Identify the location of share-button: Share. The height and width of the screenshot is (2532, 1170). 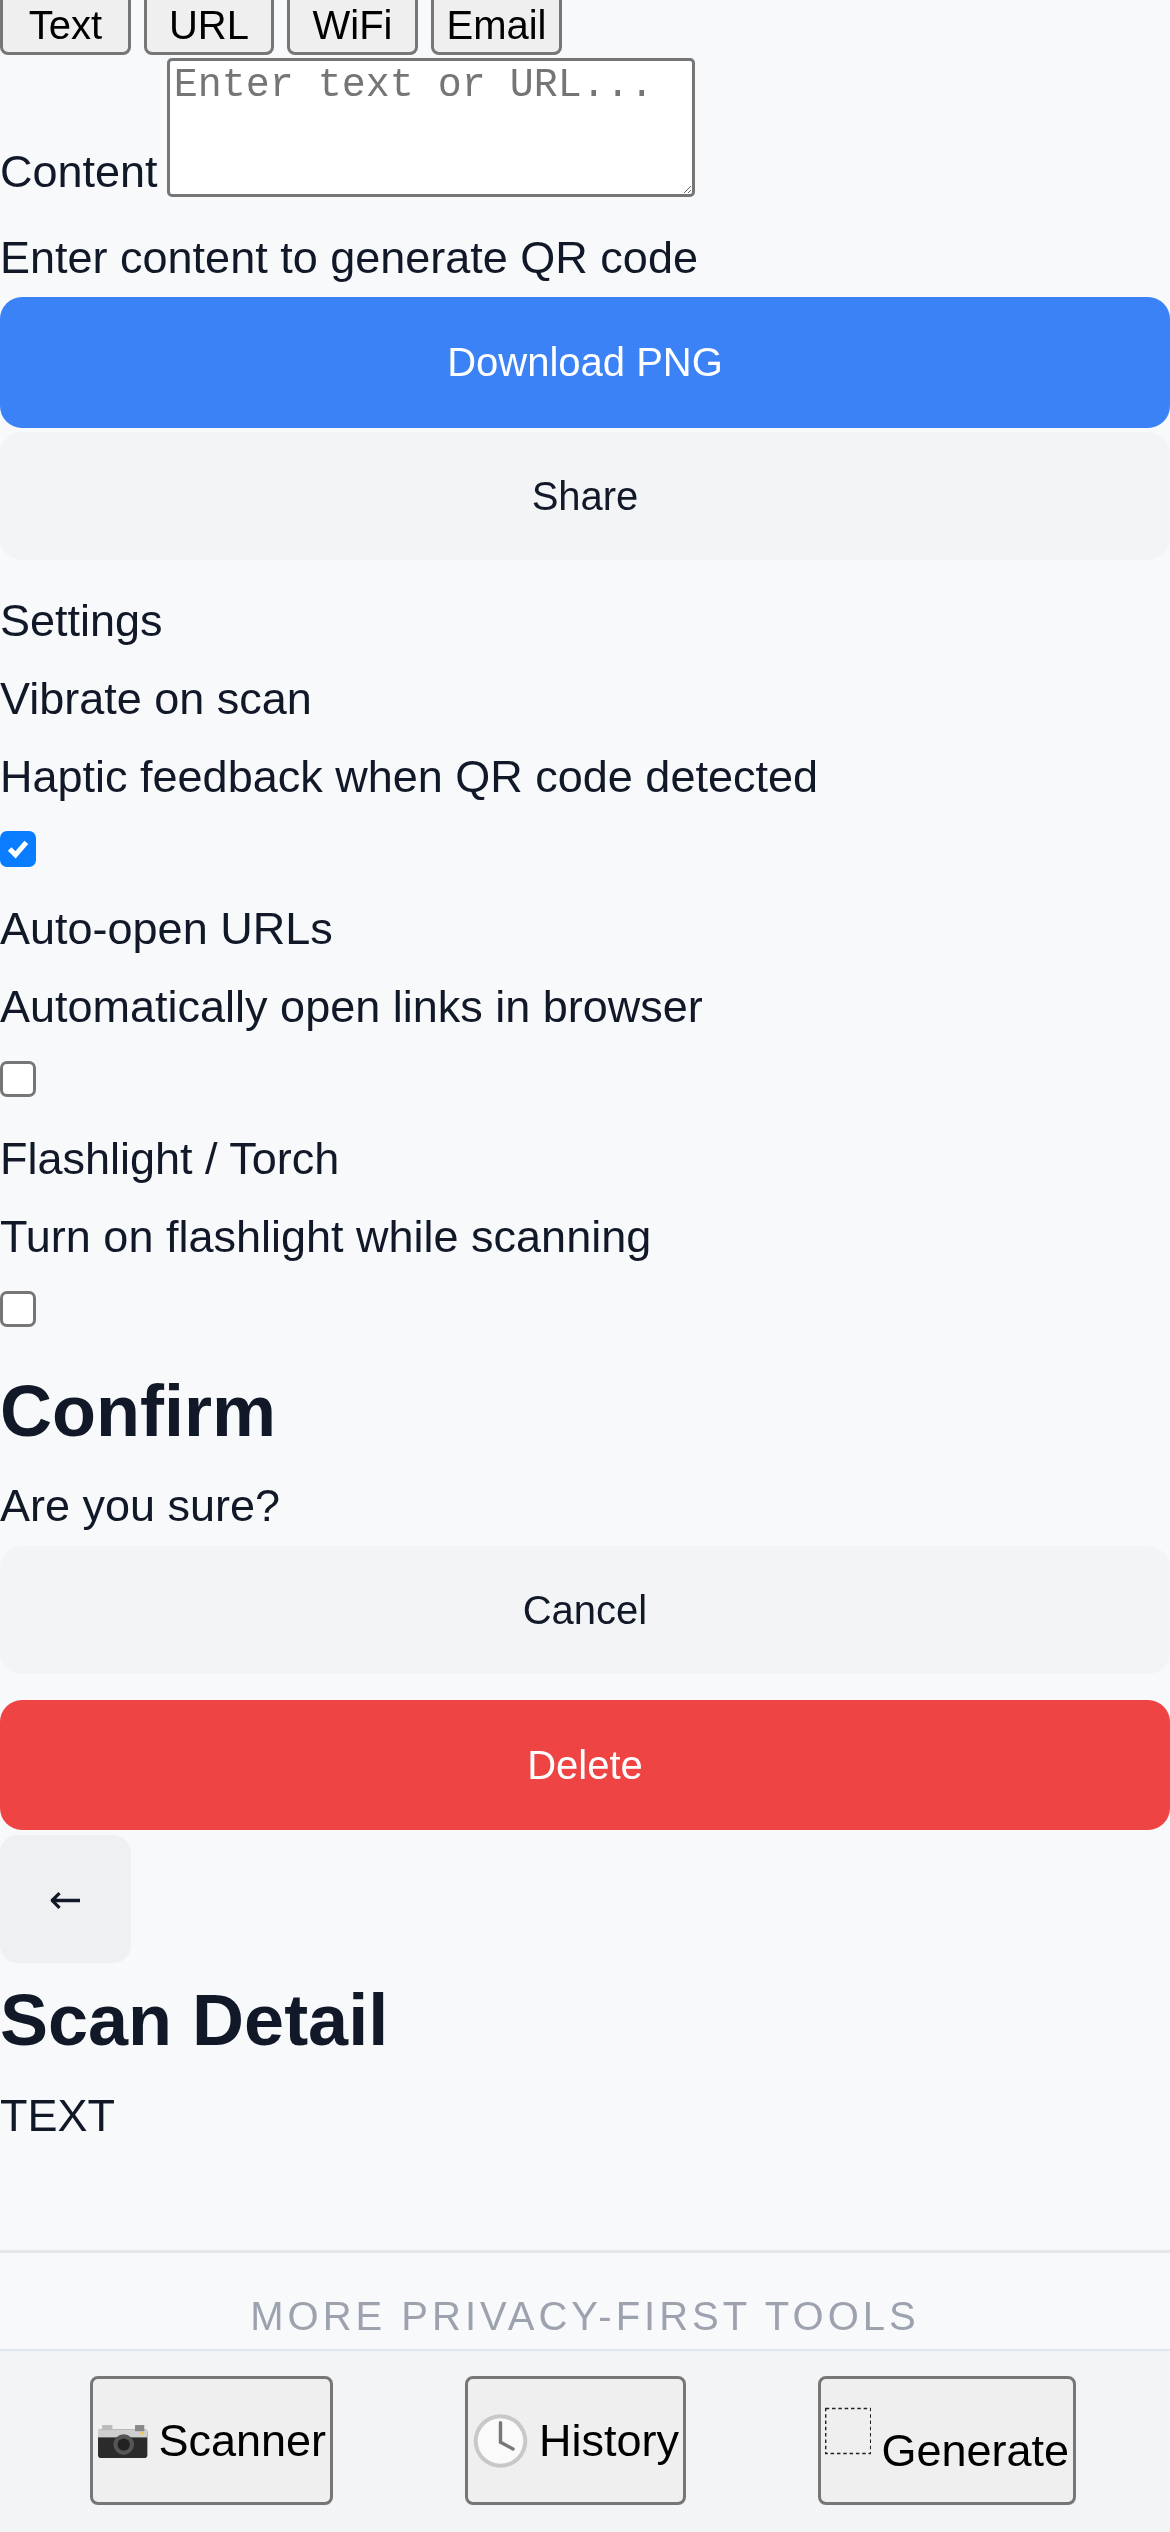
(585, 496).